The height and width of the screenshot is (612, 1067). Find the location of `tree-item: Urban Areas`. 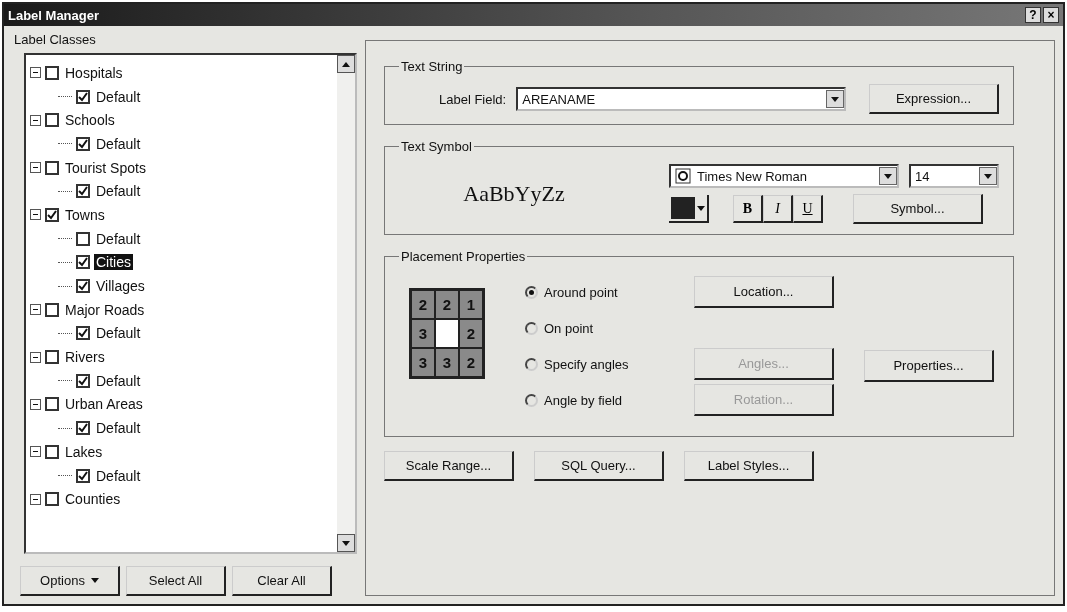

tree-item: Urban Areas is located at coordinates (104, 404).